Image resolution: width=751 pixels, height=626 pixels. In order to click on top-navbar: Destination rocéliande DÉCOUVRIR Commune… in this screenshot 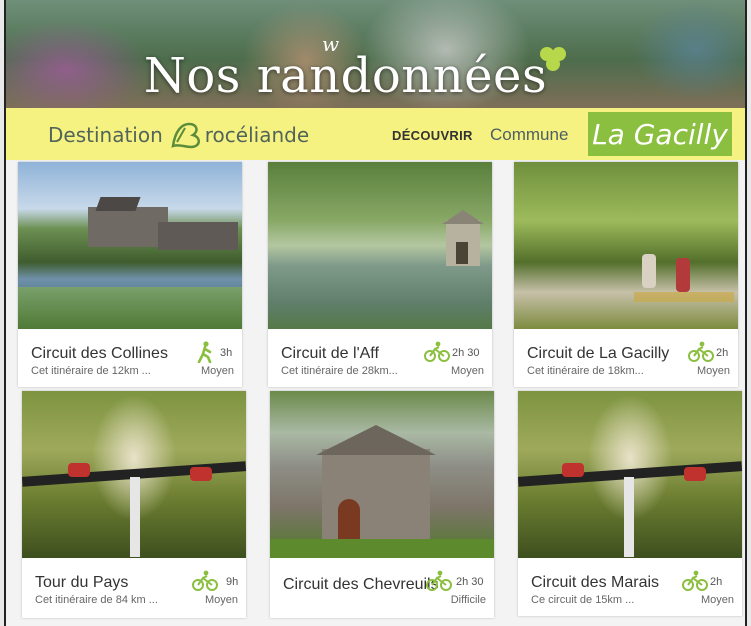, I will do `click(375, 134)`.